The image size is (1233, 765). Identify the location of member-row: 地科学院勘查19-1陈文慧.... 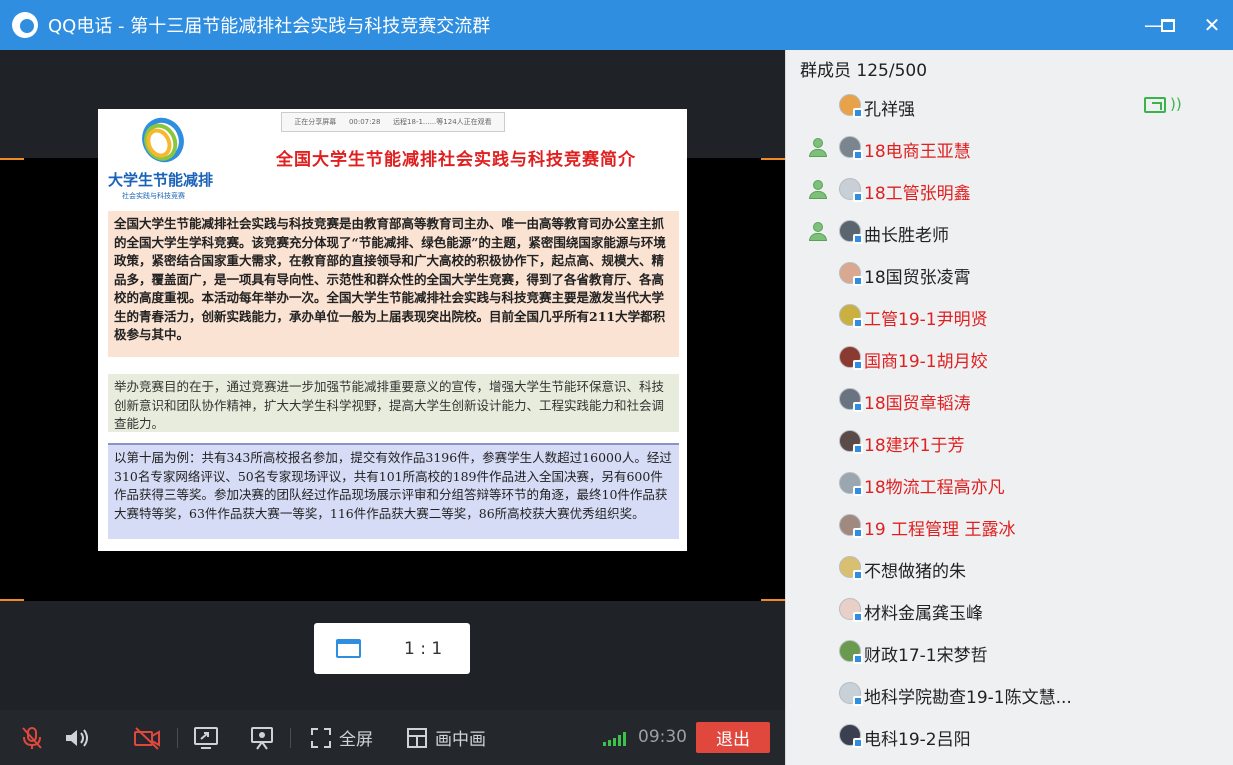
(1009, 694).